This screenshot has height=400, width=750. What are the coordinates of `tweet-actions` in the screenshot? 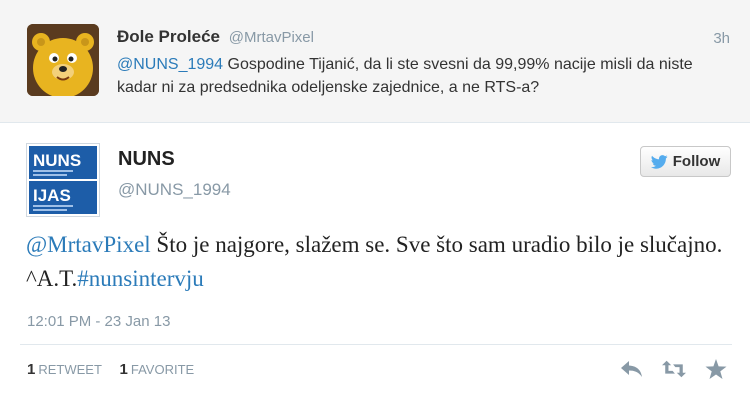 It's located at (674, 369).